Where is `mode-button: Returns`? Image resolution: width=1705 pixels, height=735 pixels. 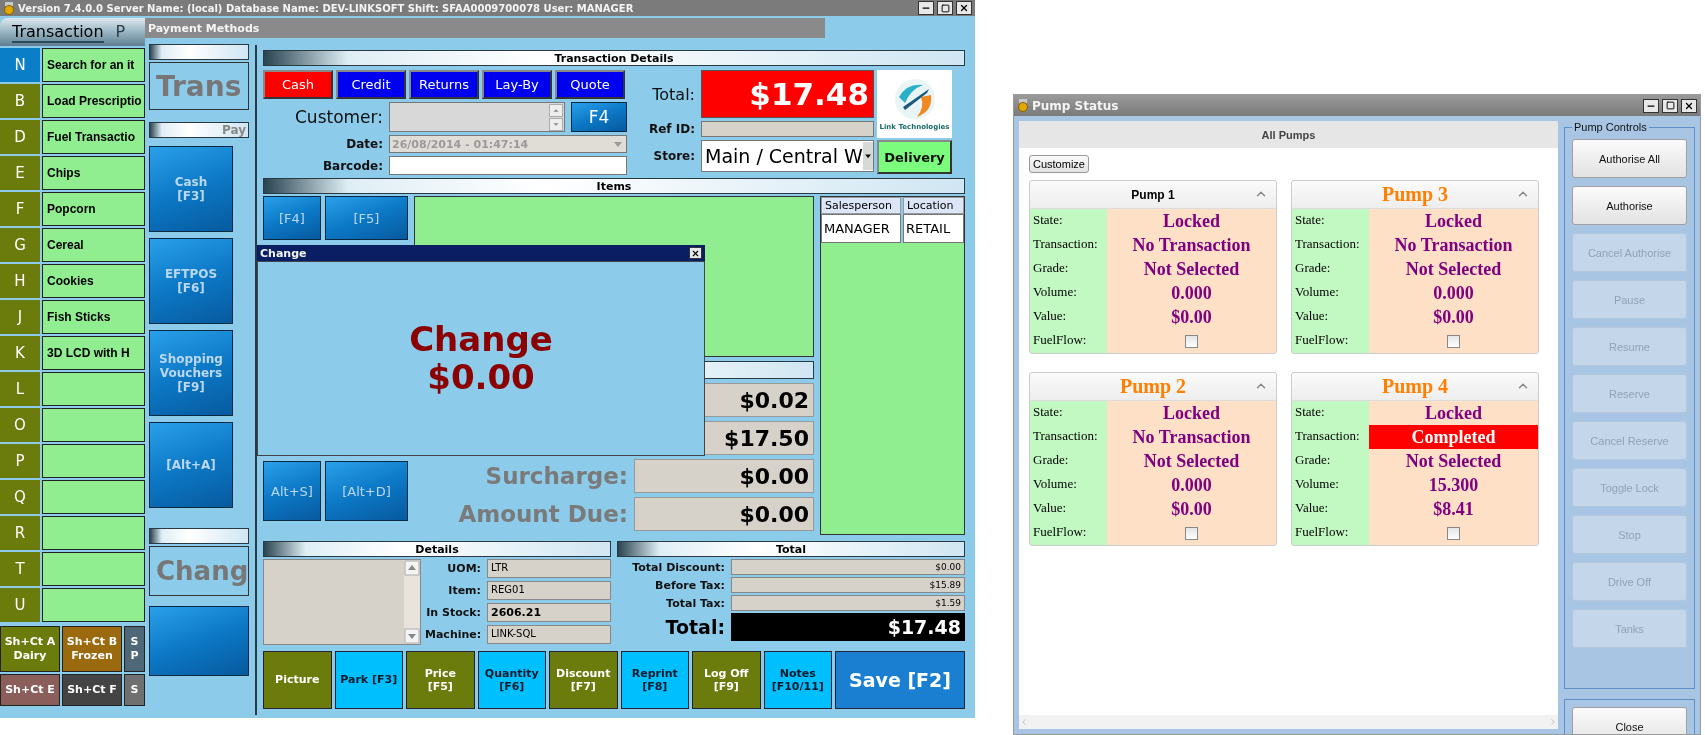
mode-button: Returns is located at coordinates (444, 84).